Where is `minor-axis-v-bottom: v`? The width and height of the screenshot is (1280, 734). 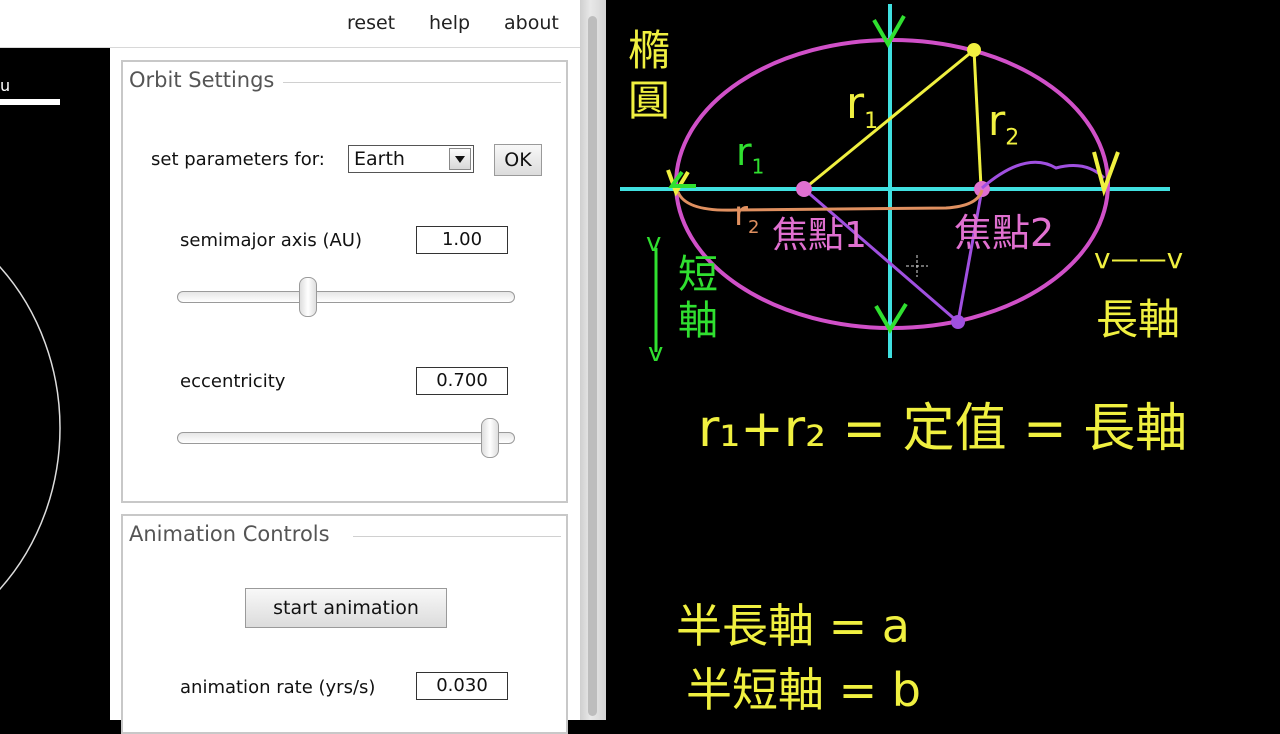 minor-axis-v-bottom: v is located at coordinates (656, 353).